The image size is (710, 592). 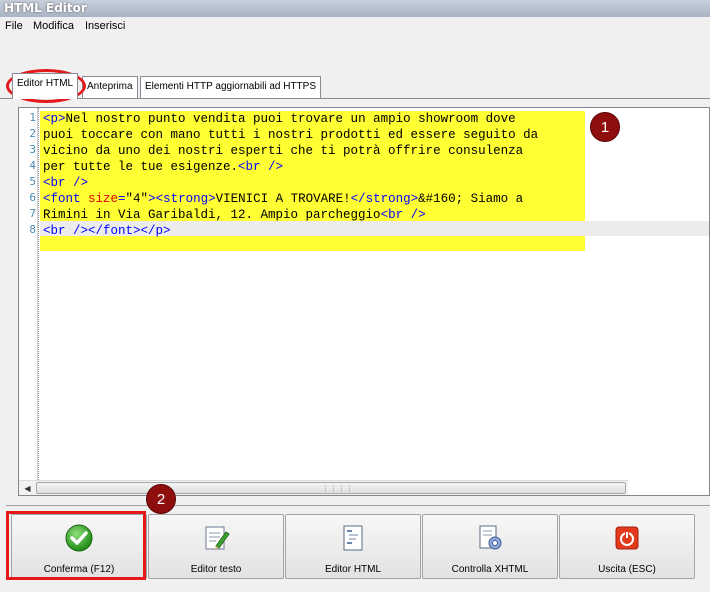 I want to click on menu-file: File, so click(x=14, y=26).